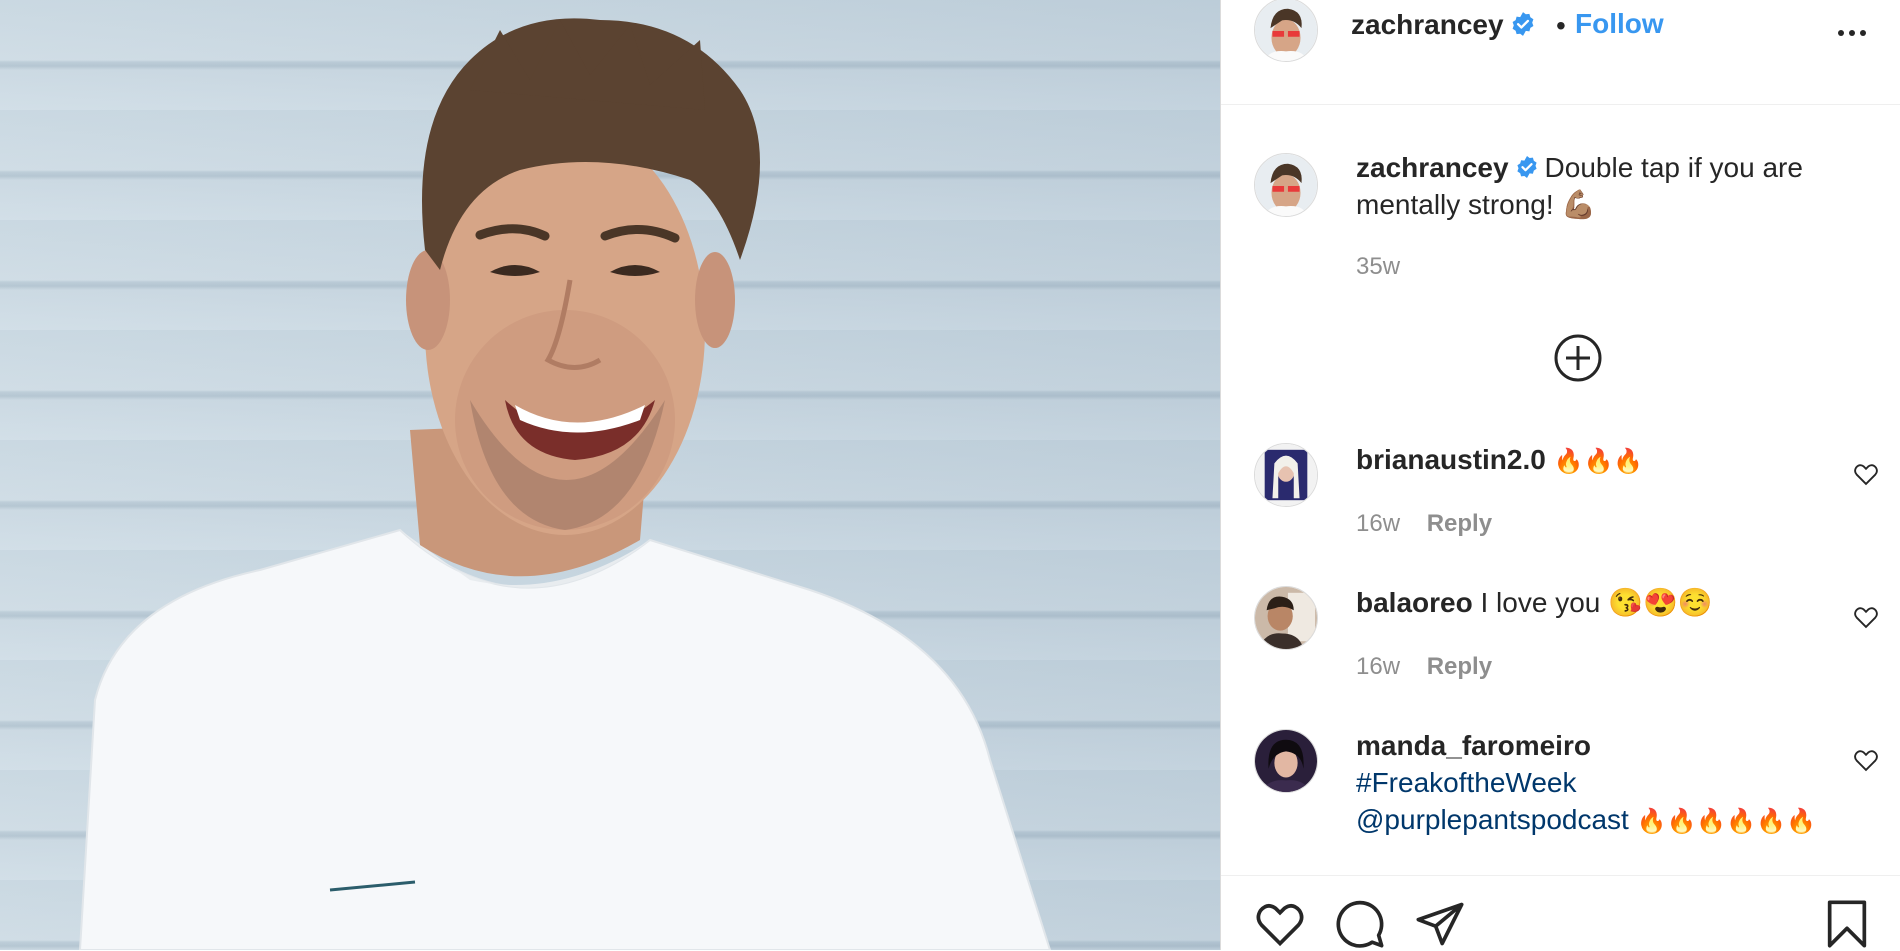  I want to click on comment-item: brianaustin2.0 🔥🔥🔥, so click(1591, 460).